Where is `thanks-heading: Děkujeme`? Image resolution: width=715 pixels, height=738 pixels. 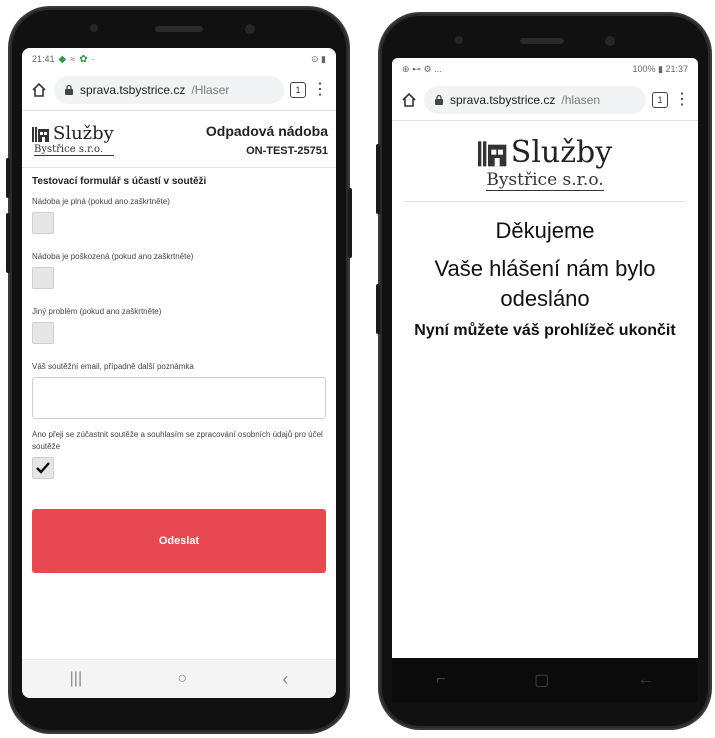
thanks-heading: Děkujeme is located at coordinates (545, 230).